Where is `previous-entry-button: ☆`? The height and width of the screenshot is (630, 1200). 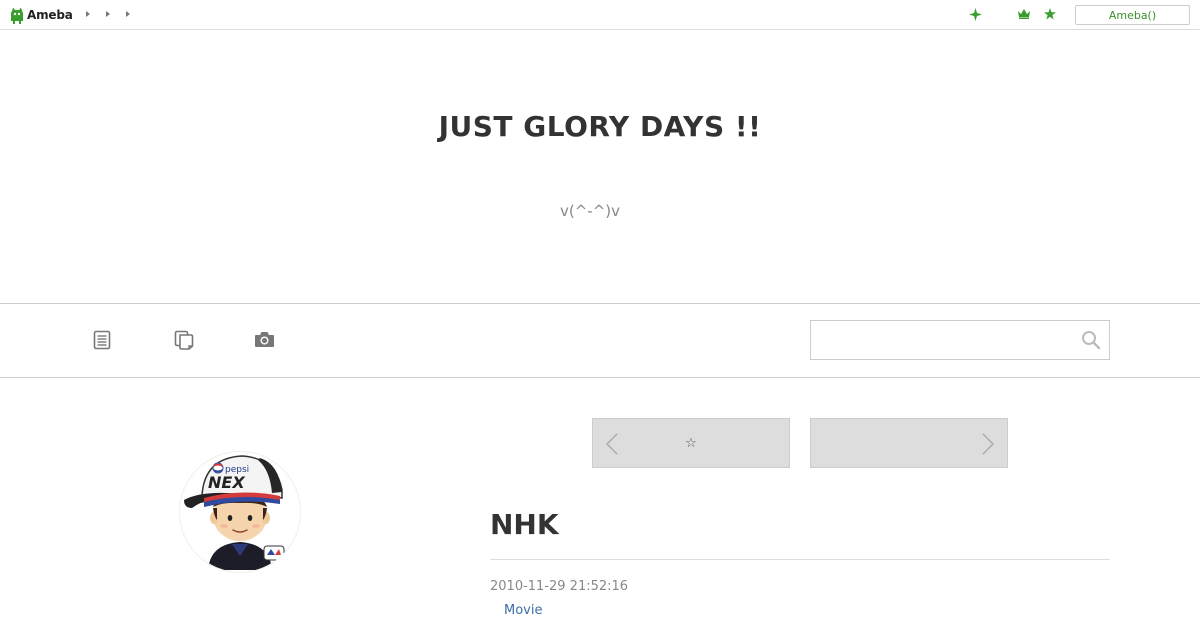
previous-entry-button: ☆ is located at coordinates (691, 443).